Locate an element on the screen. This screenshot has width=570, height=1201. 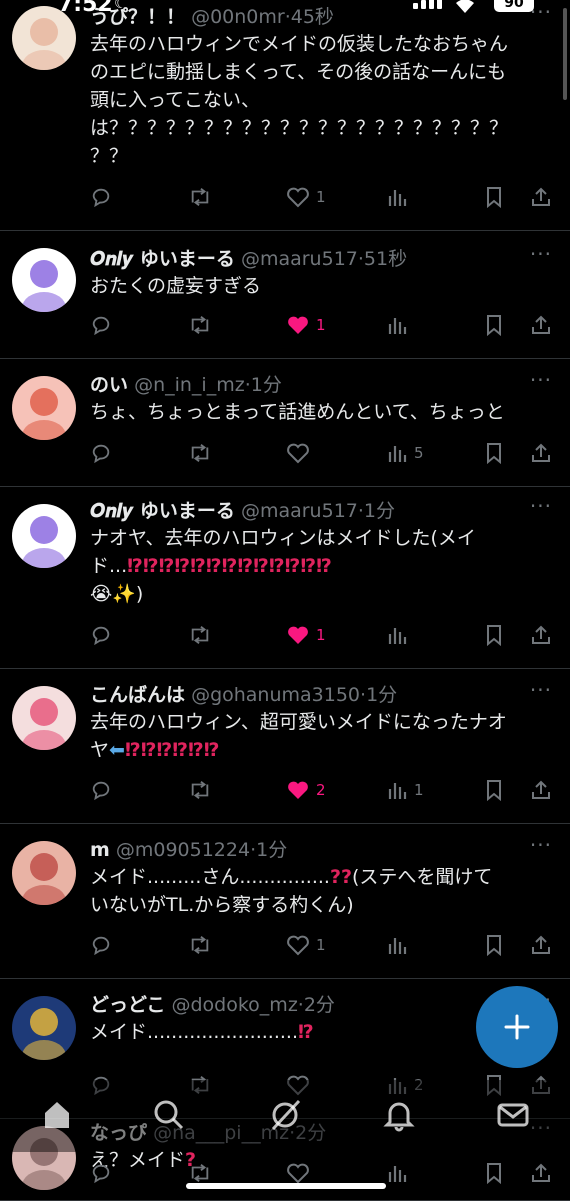
signal-icon is located at coordinates (427, 4).